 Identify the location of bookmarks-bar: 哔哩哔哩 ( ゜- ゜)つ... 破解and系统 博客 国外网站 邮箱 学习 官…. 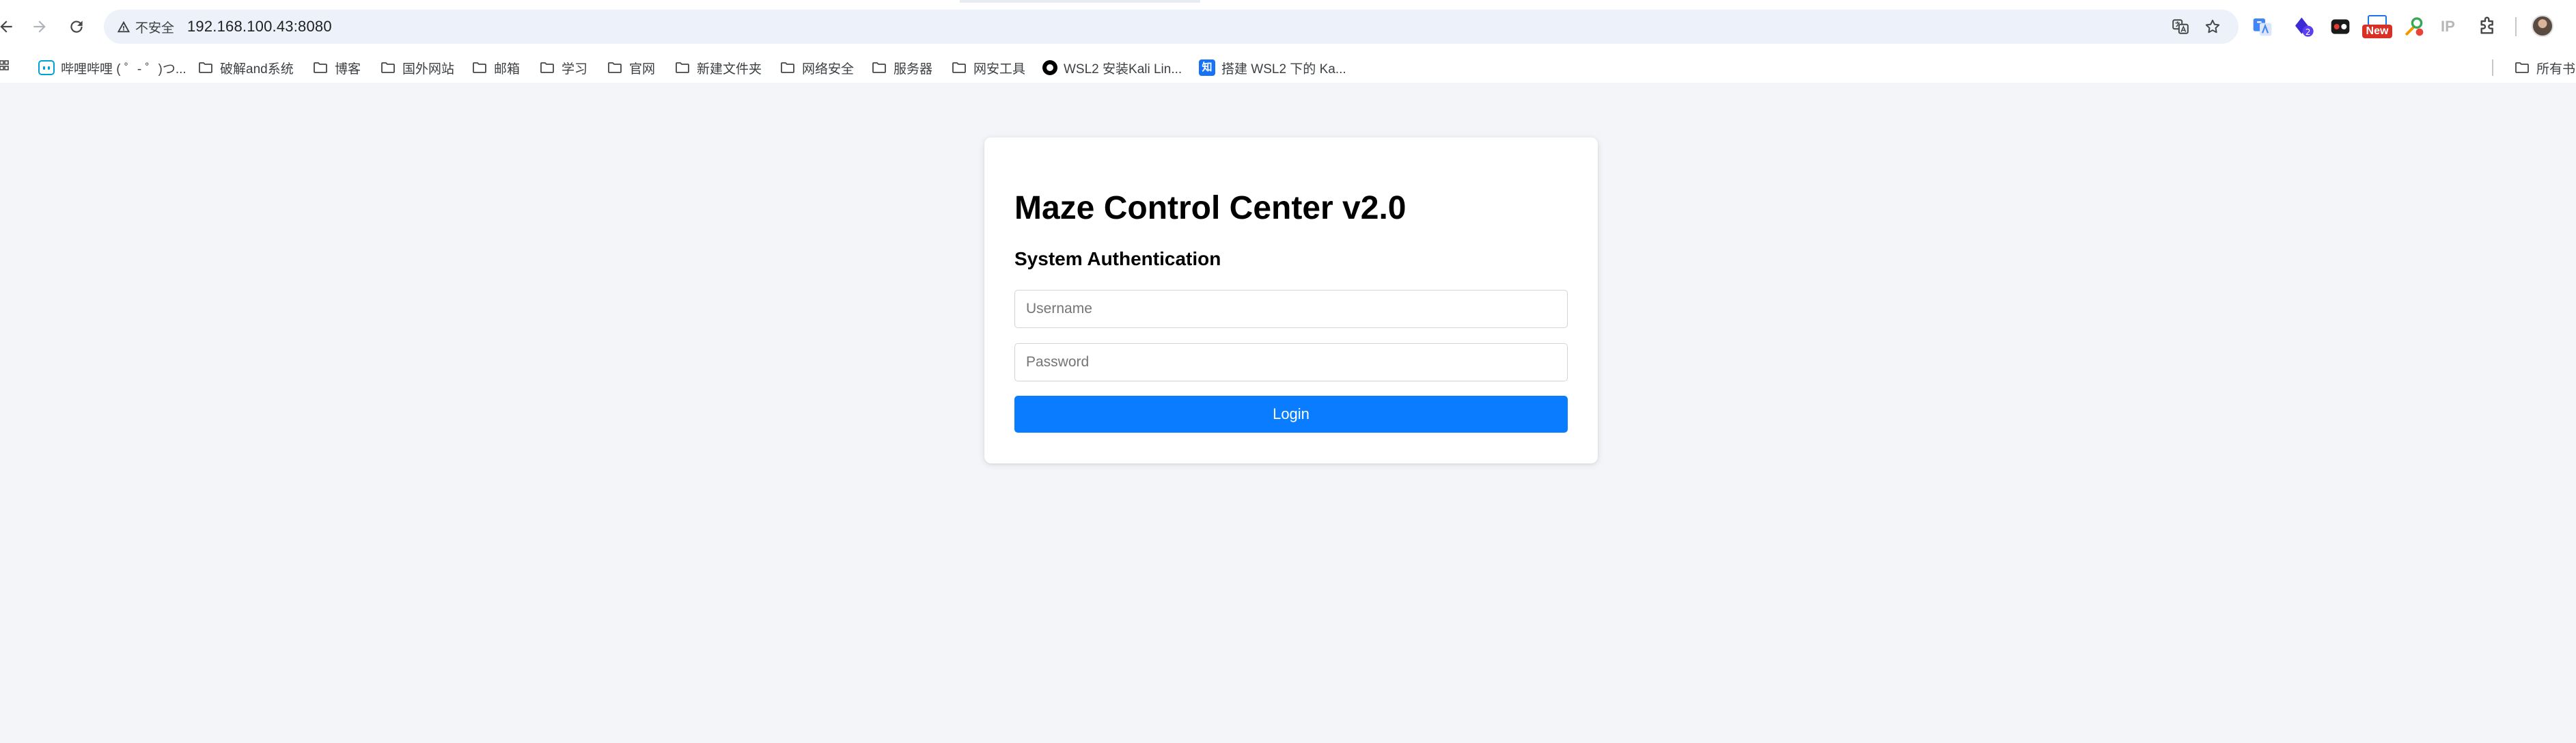
(1288, 68).